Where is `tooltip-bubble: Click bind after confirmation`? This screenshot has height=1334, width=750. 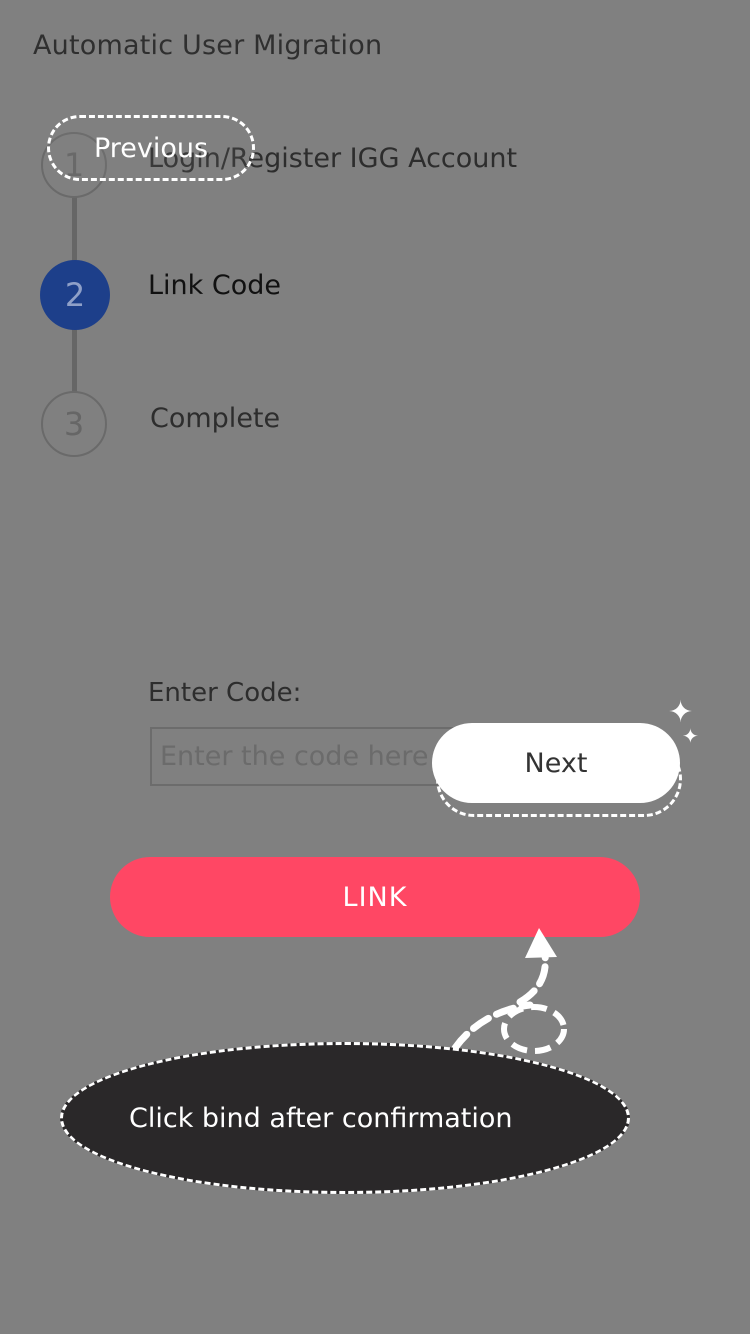 tooltip-bubble: Click bind after confirmation is located at coordinates (345, 1118).